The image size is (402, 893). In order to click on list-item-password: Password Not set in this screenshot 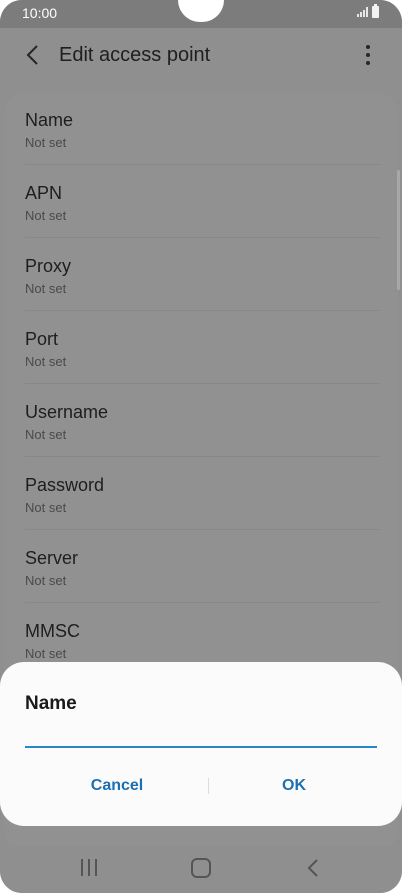, I will do `click(202, 493)`.